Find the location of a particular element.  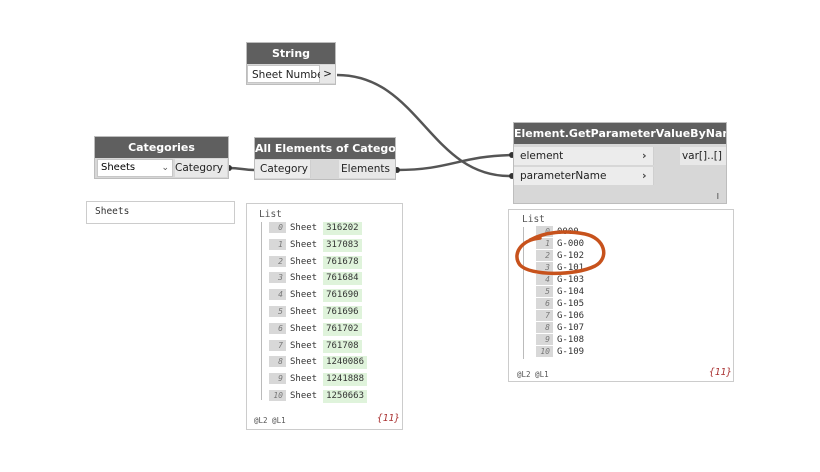

string-value-field: Sheet Number is located at coordinates (287, 74).